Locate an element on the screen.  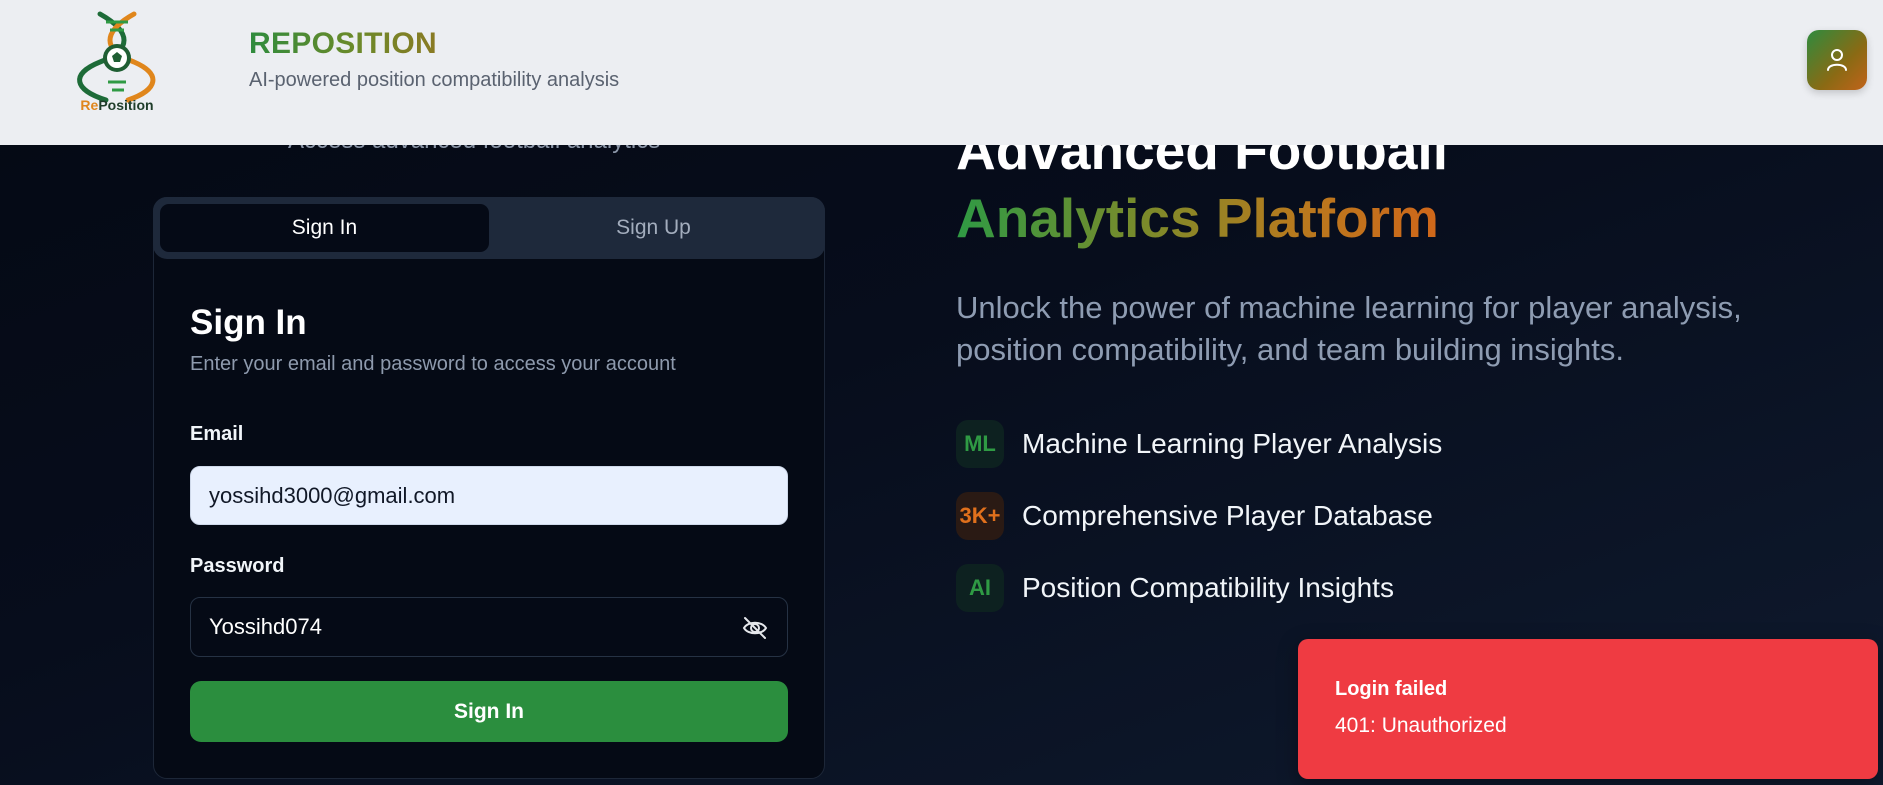
feature-badge-3k: 3K+ is located at coordinates (980, 516).